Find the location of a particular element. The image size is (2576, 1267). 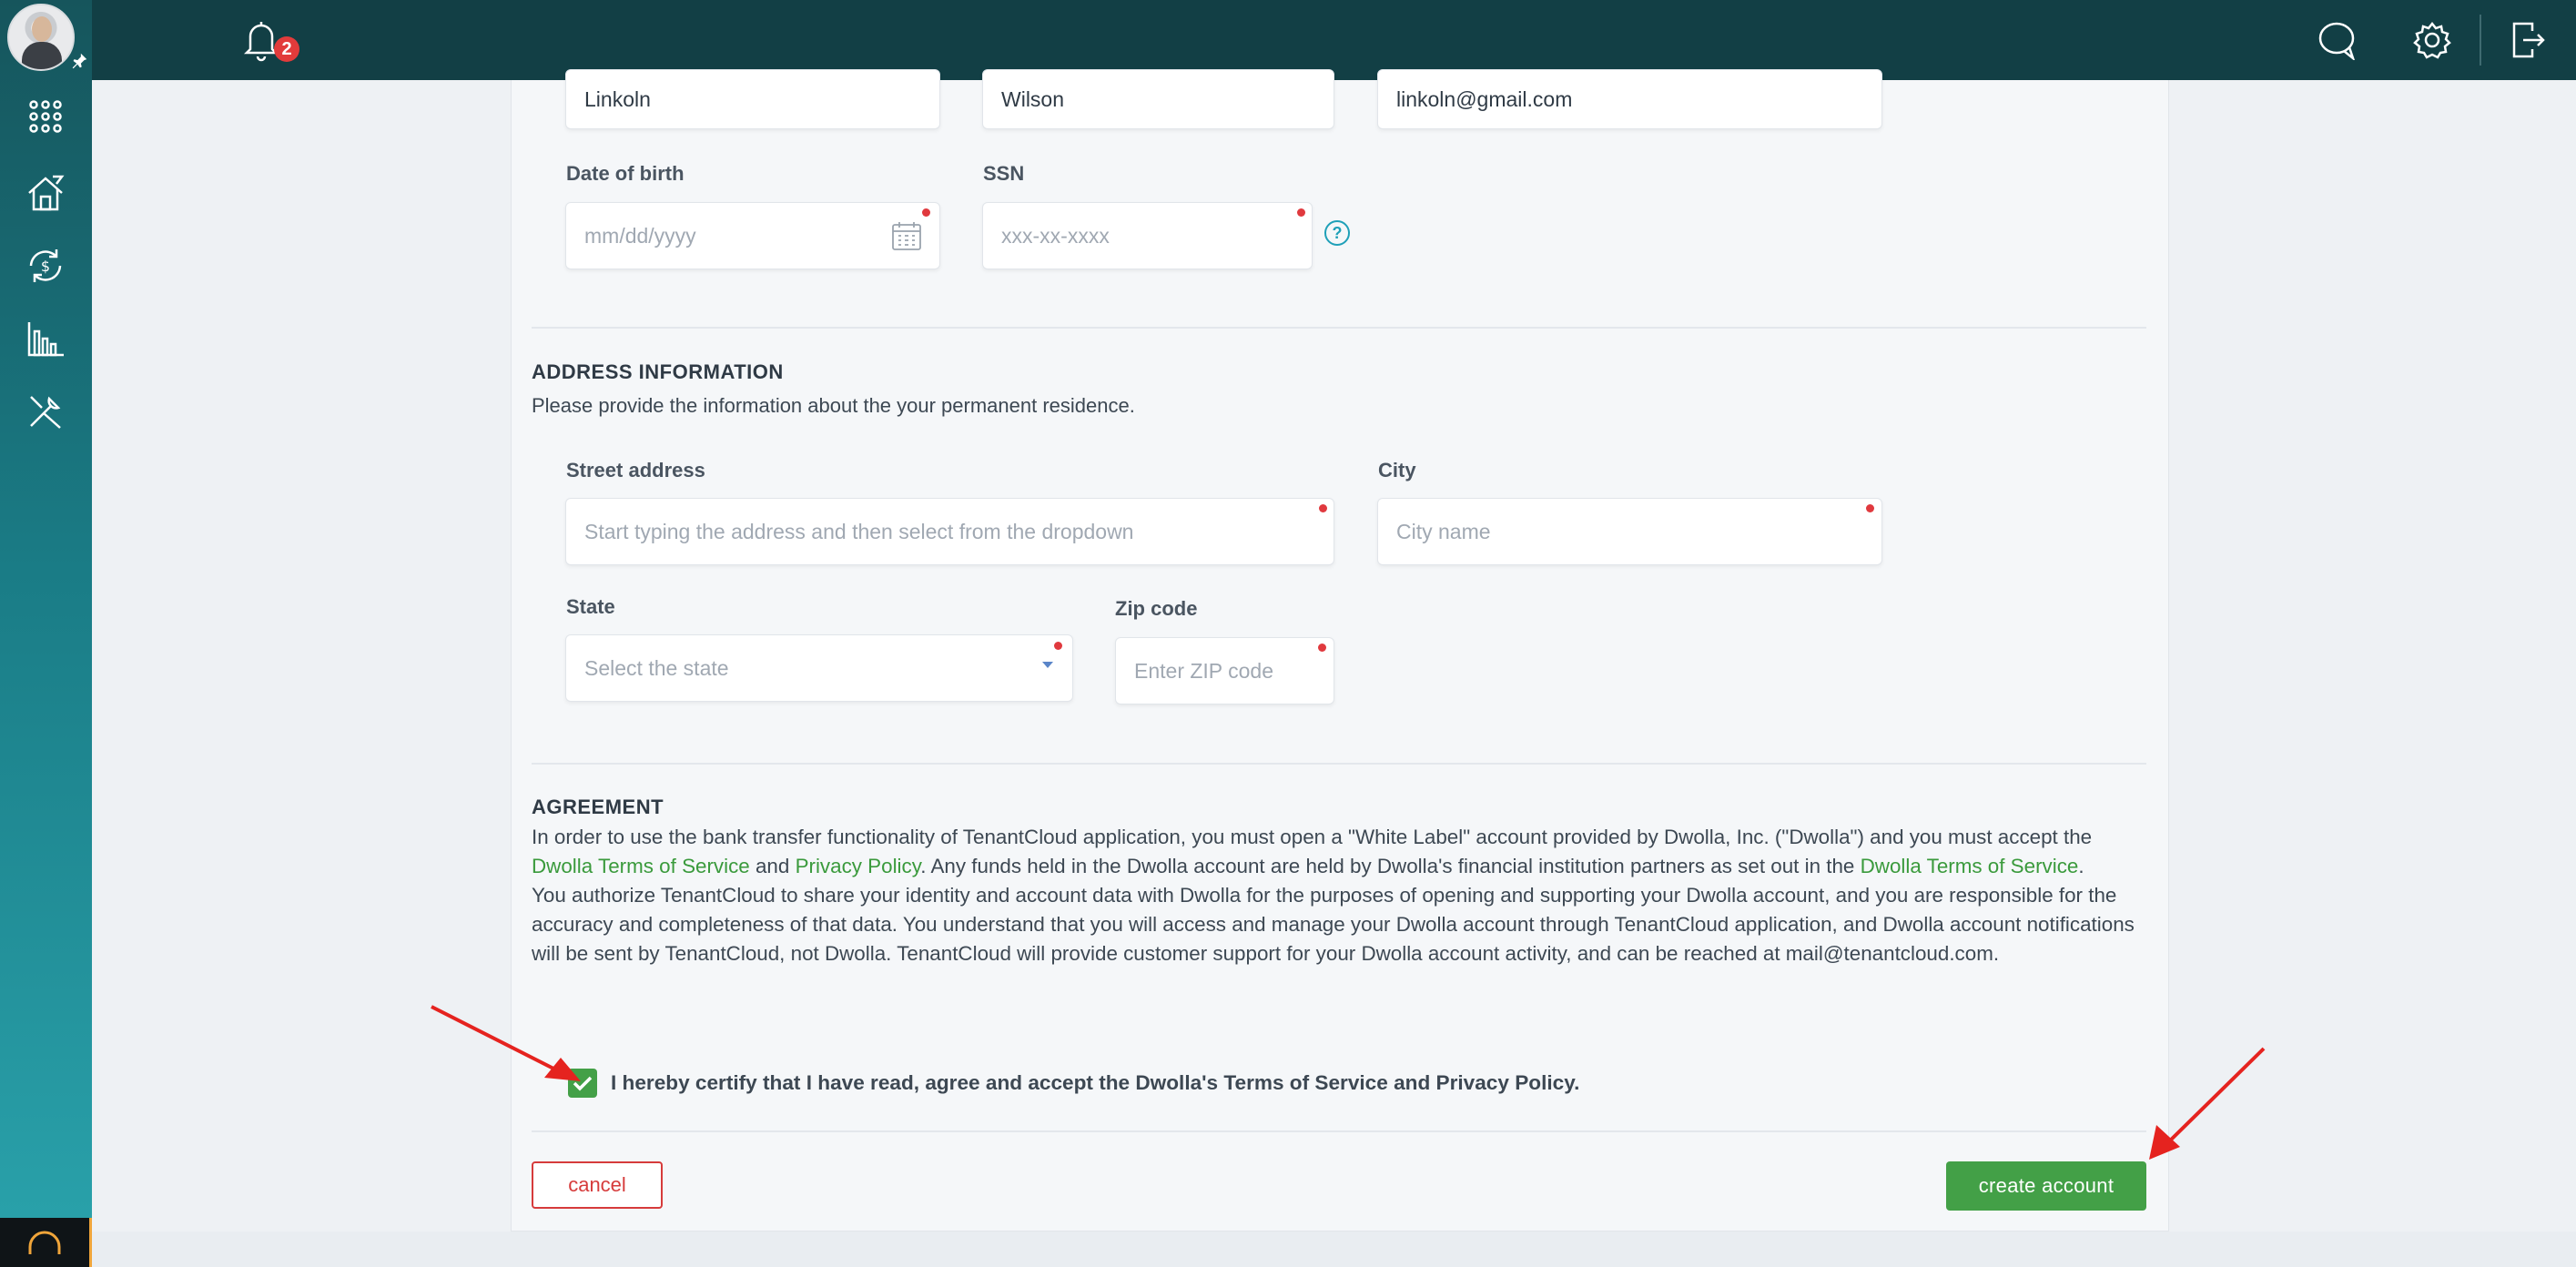

dwolla-tos-link: Dwolla Terms of Service is located at coordinates (641, 866).